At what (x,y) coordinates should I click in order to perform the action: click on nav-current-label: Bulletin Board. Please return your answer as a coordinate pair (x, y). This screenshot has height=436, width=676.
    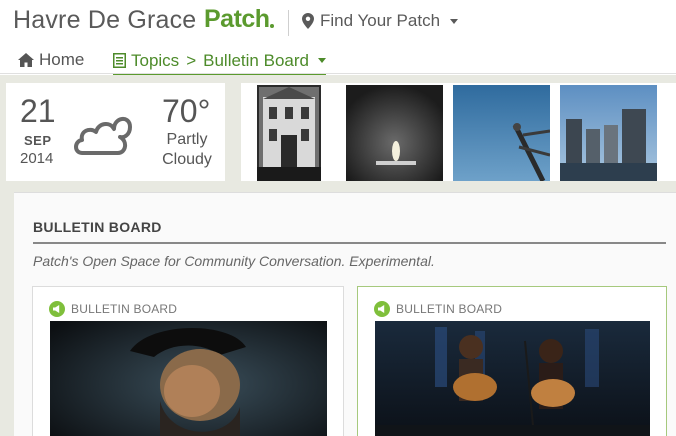
    Looking at the image, I should click on (256, 60).